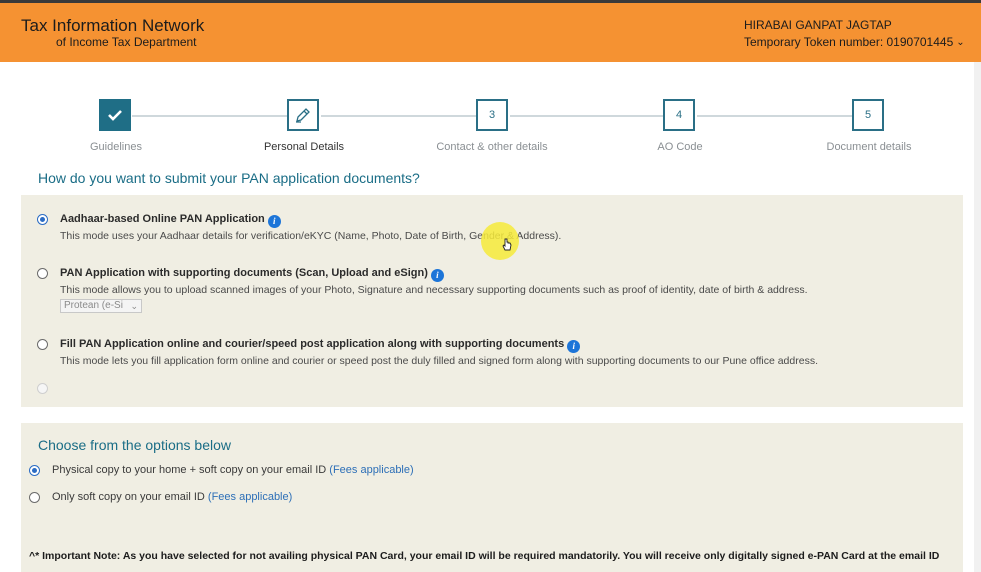  Describe the element at coordinates (42, 219) in the screenshot. I see `radio-aadhaar-online` at that location.